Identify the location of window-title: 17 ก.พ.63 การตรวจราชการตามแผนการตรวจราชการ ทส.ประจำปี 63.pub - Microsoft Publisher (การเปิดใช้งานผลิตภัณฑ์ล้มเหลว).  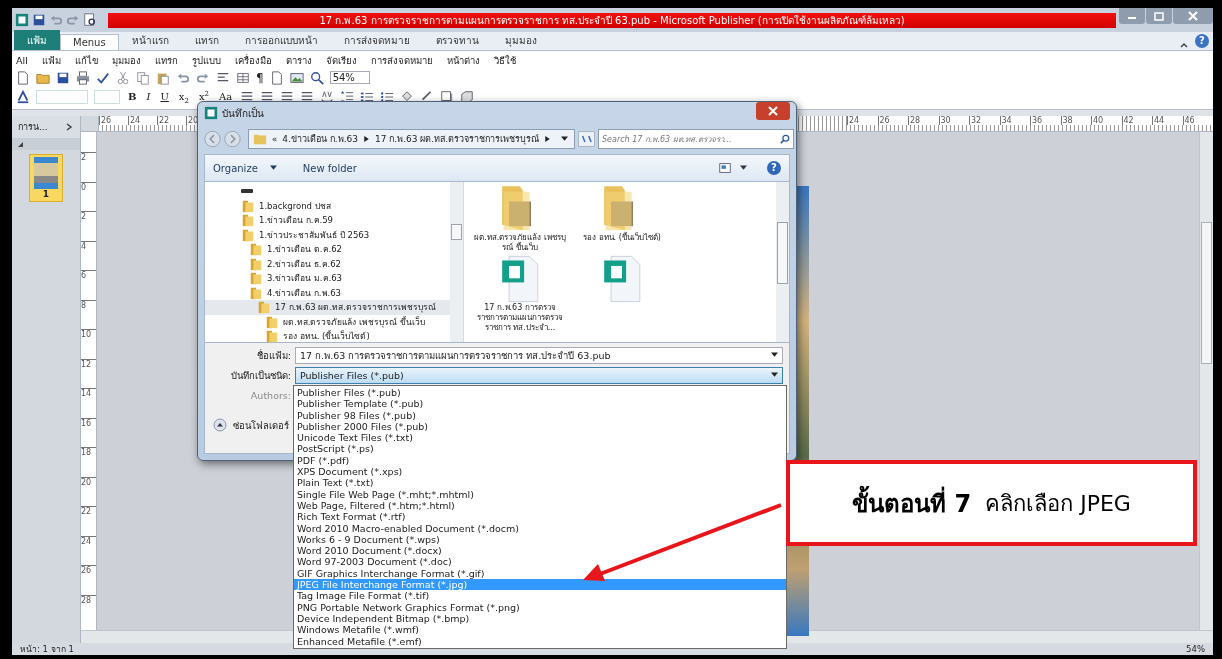
(612, 20).